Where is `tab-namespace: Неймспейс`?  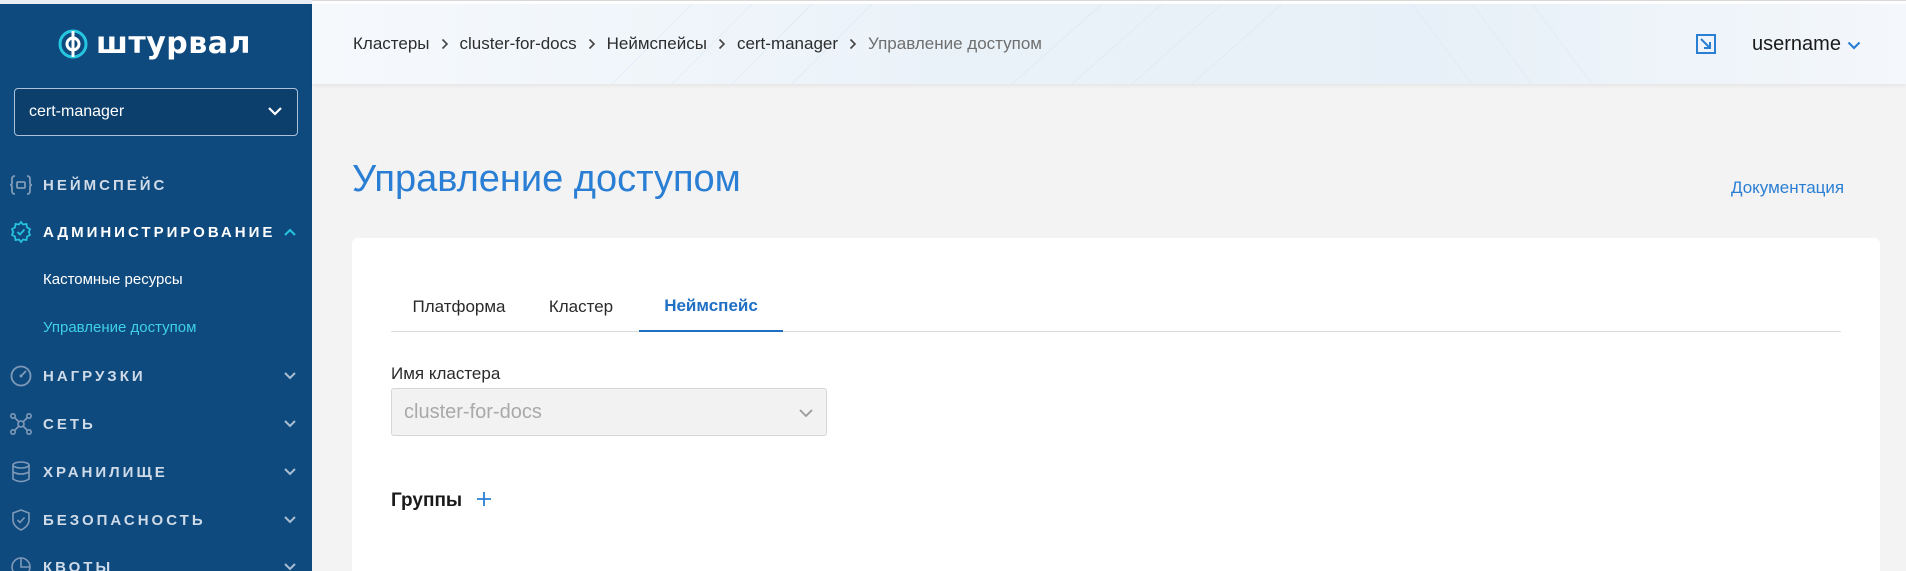 tab-namespace: Неймспейс is located at coordinates (711, 307).